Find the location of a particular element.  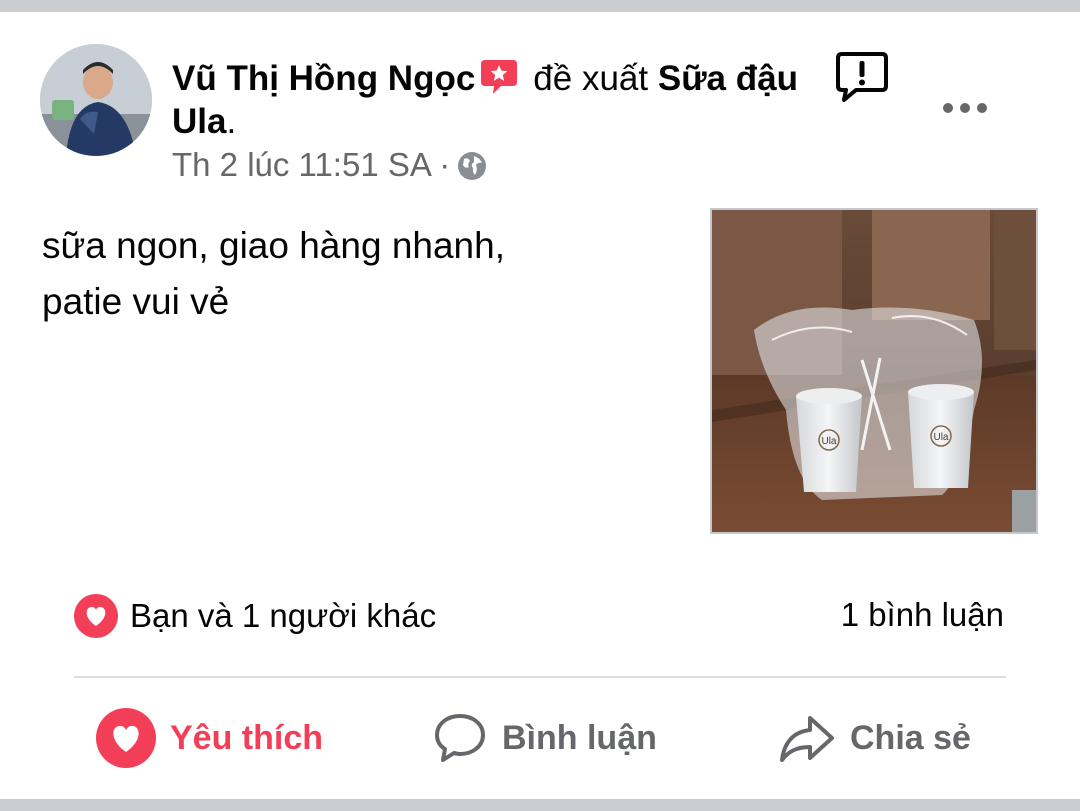

cup-logo-right: Ula is located at coordinates (940, 437).